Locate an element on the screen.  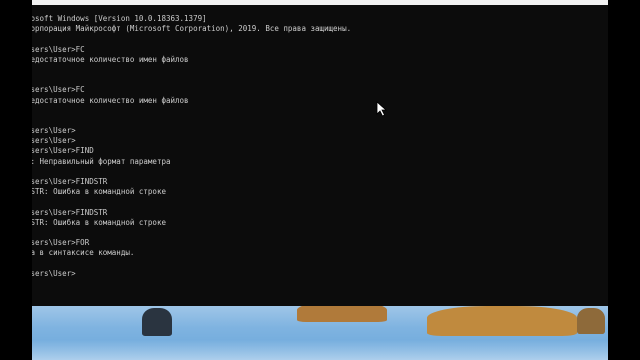
console-line: rosoft Windows [Version 10.0.18363.1379] is located at coordinates (119, 18).